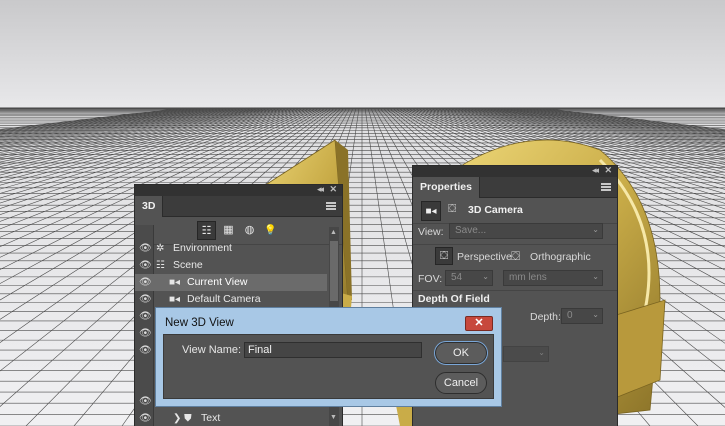 This screenshot has height=426, width=725. Describe the element at coordinates (211, 418) in the screenshot. I see `layer-label: Text` at that location.